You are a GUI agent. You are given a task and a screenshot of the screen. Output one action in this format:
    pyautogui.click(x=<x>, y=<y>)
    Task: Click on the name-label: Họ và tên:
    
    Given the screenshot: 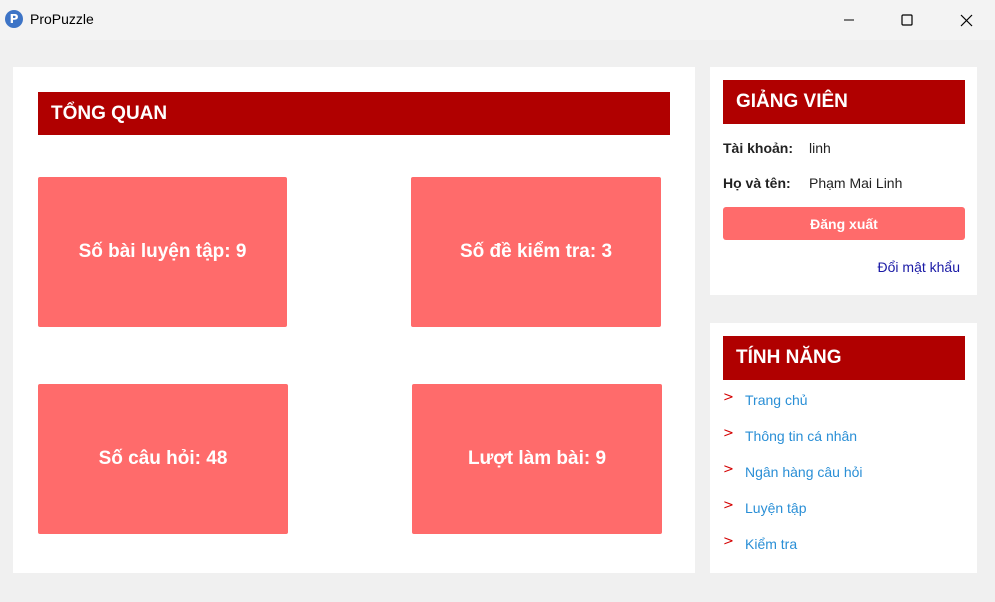 What is the action you would take?
    pyautogui.click(x=757, y=183)
    